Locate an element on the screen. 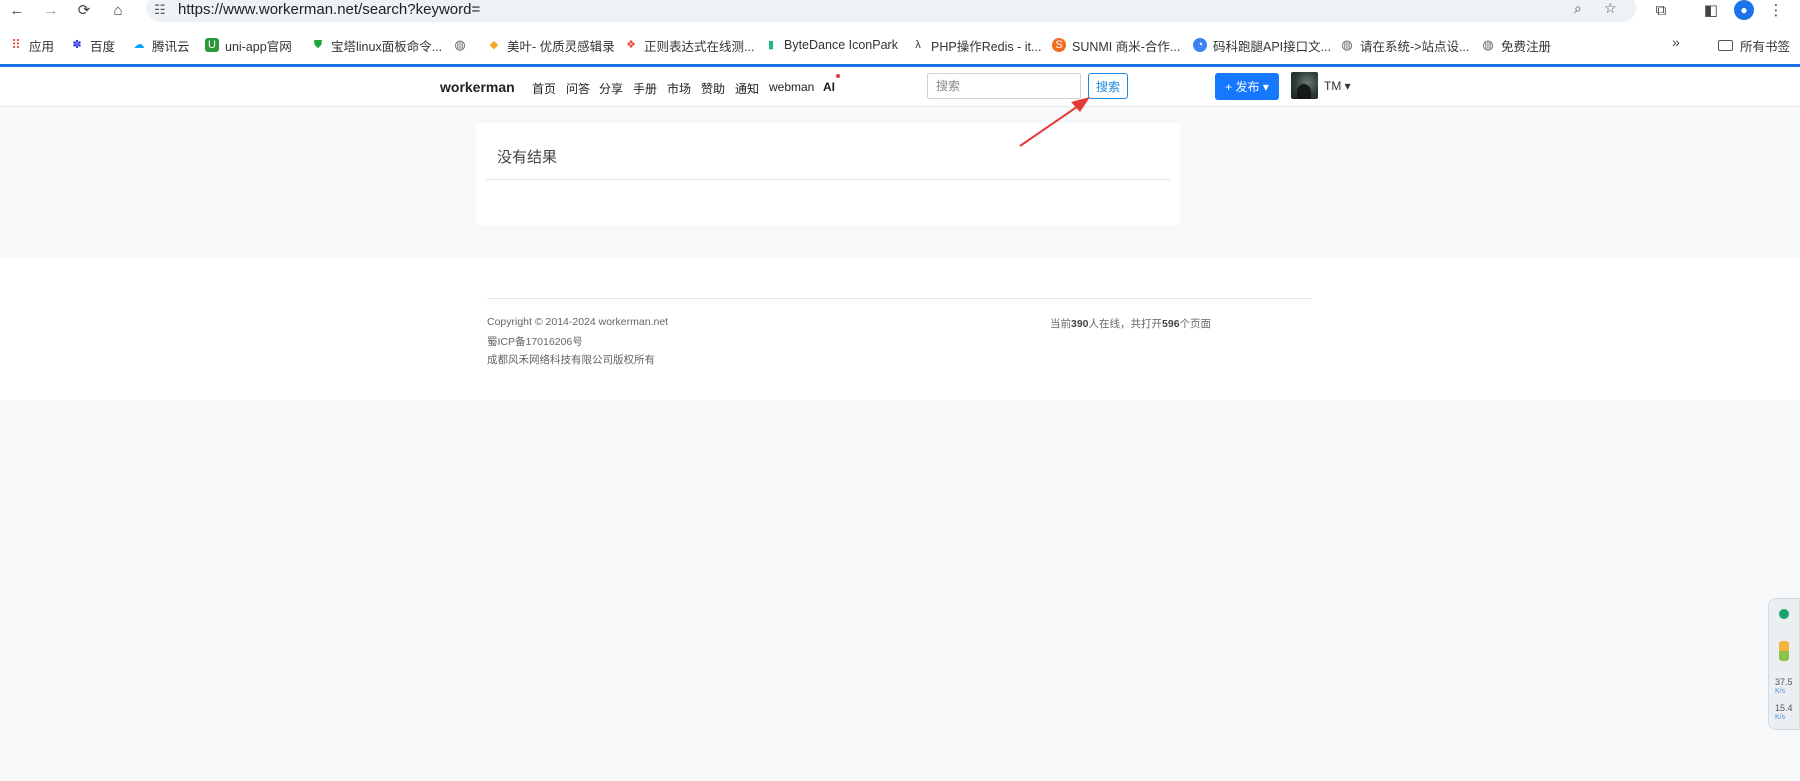 Image resolution: width=1800 pixels, height=781 pixels. forward-icon: → is located at coordinates (51, 10).